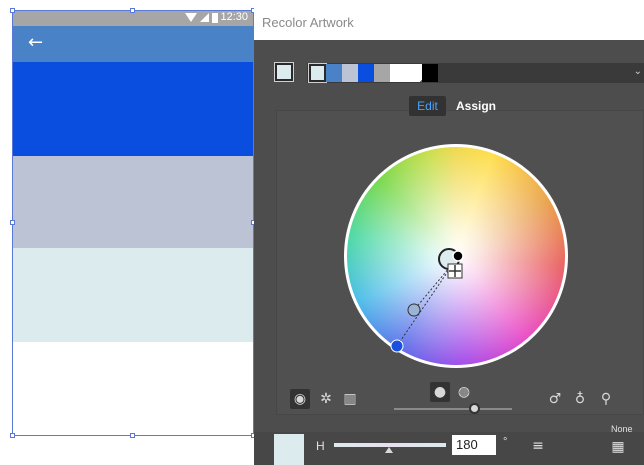  I want to click on chevron-down-icon: ⌄, so click(638, 71).